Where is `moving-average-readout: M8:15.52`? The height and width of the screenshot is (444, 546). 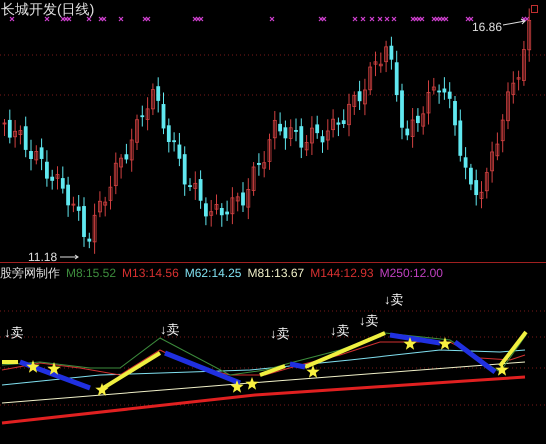
moving-average-readout: M8:15.52 is located at coordinates (91, 273).